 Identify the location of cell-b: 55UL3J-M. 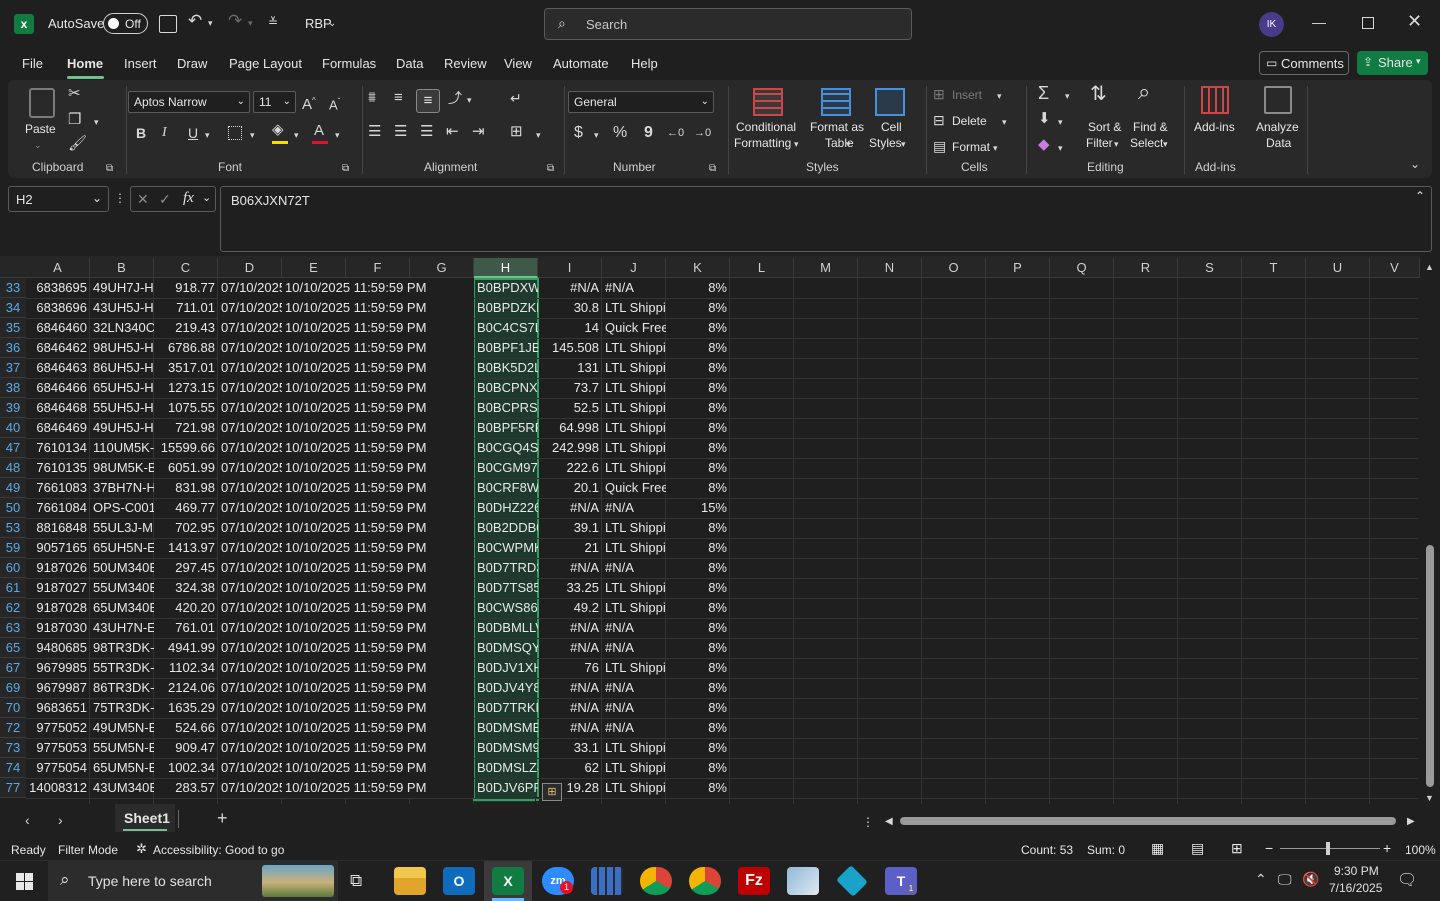
(122, 528).